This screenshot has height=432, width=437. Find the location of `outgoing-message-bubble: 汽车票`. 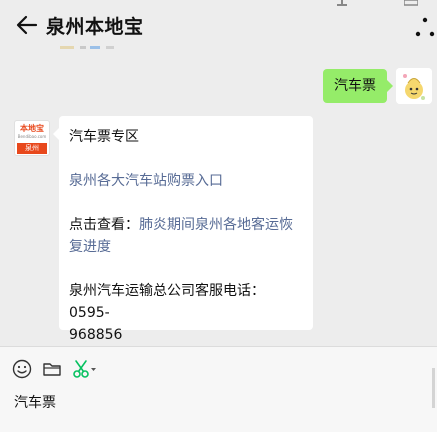

outgoing-message-bubble: 汽车票 is located at coordinates (358, 86).